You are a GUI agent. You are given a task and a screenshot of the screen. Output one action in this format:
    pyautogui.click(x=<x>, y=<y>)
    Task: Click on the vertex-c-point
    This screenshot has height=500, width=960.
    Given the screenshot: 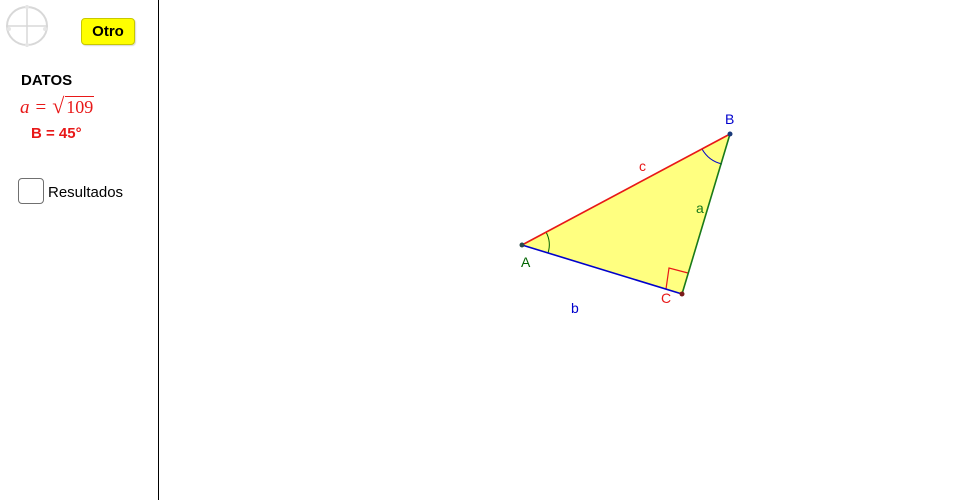 What is the action you would take?
    pyautogui.click(x=682, y=294)
    